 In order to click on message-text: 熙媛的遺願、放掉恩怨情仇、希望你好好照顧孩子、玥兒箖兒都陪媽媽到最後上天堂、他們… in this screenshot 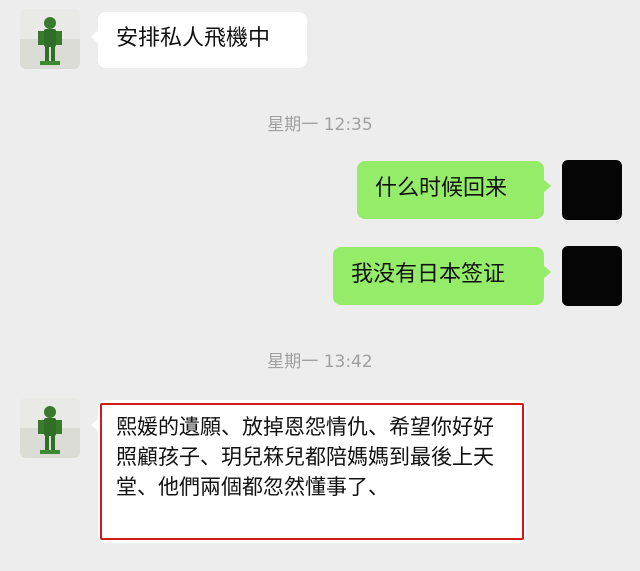, I will do `click(305, 457)`.